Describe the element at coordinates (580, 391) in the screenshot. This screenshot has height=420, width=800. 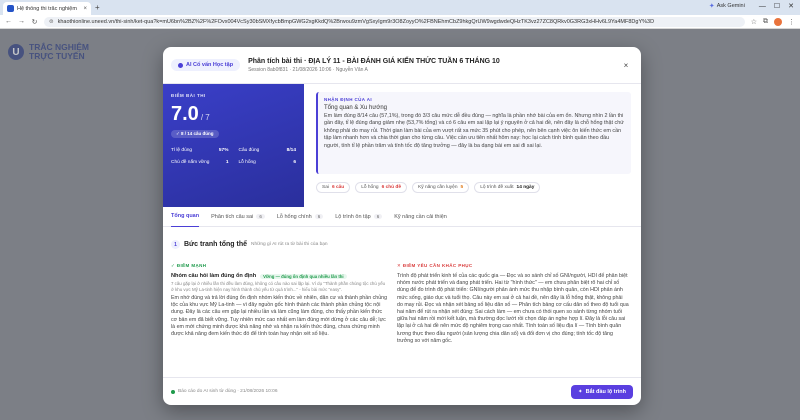
I see `sparkle-icon: ✦` at that location.